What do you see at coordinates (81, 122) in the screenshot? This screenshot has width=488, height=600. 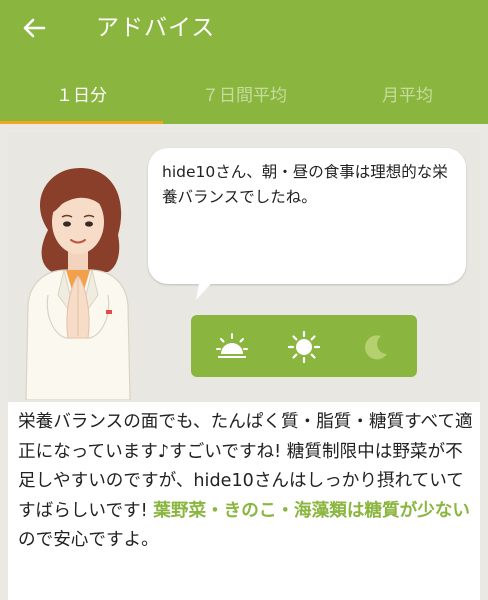 I see `active-tab-indicator` at bounding box center [81, 122].